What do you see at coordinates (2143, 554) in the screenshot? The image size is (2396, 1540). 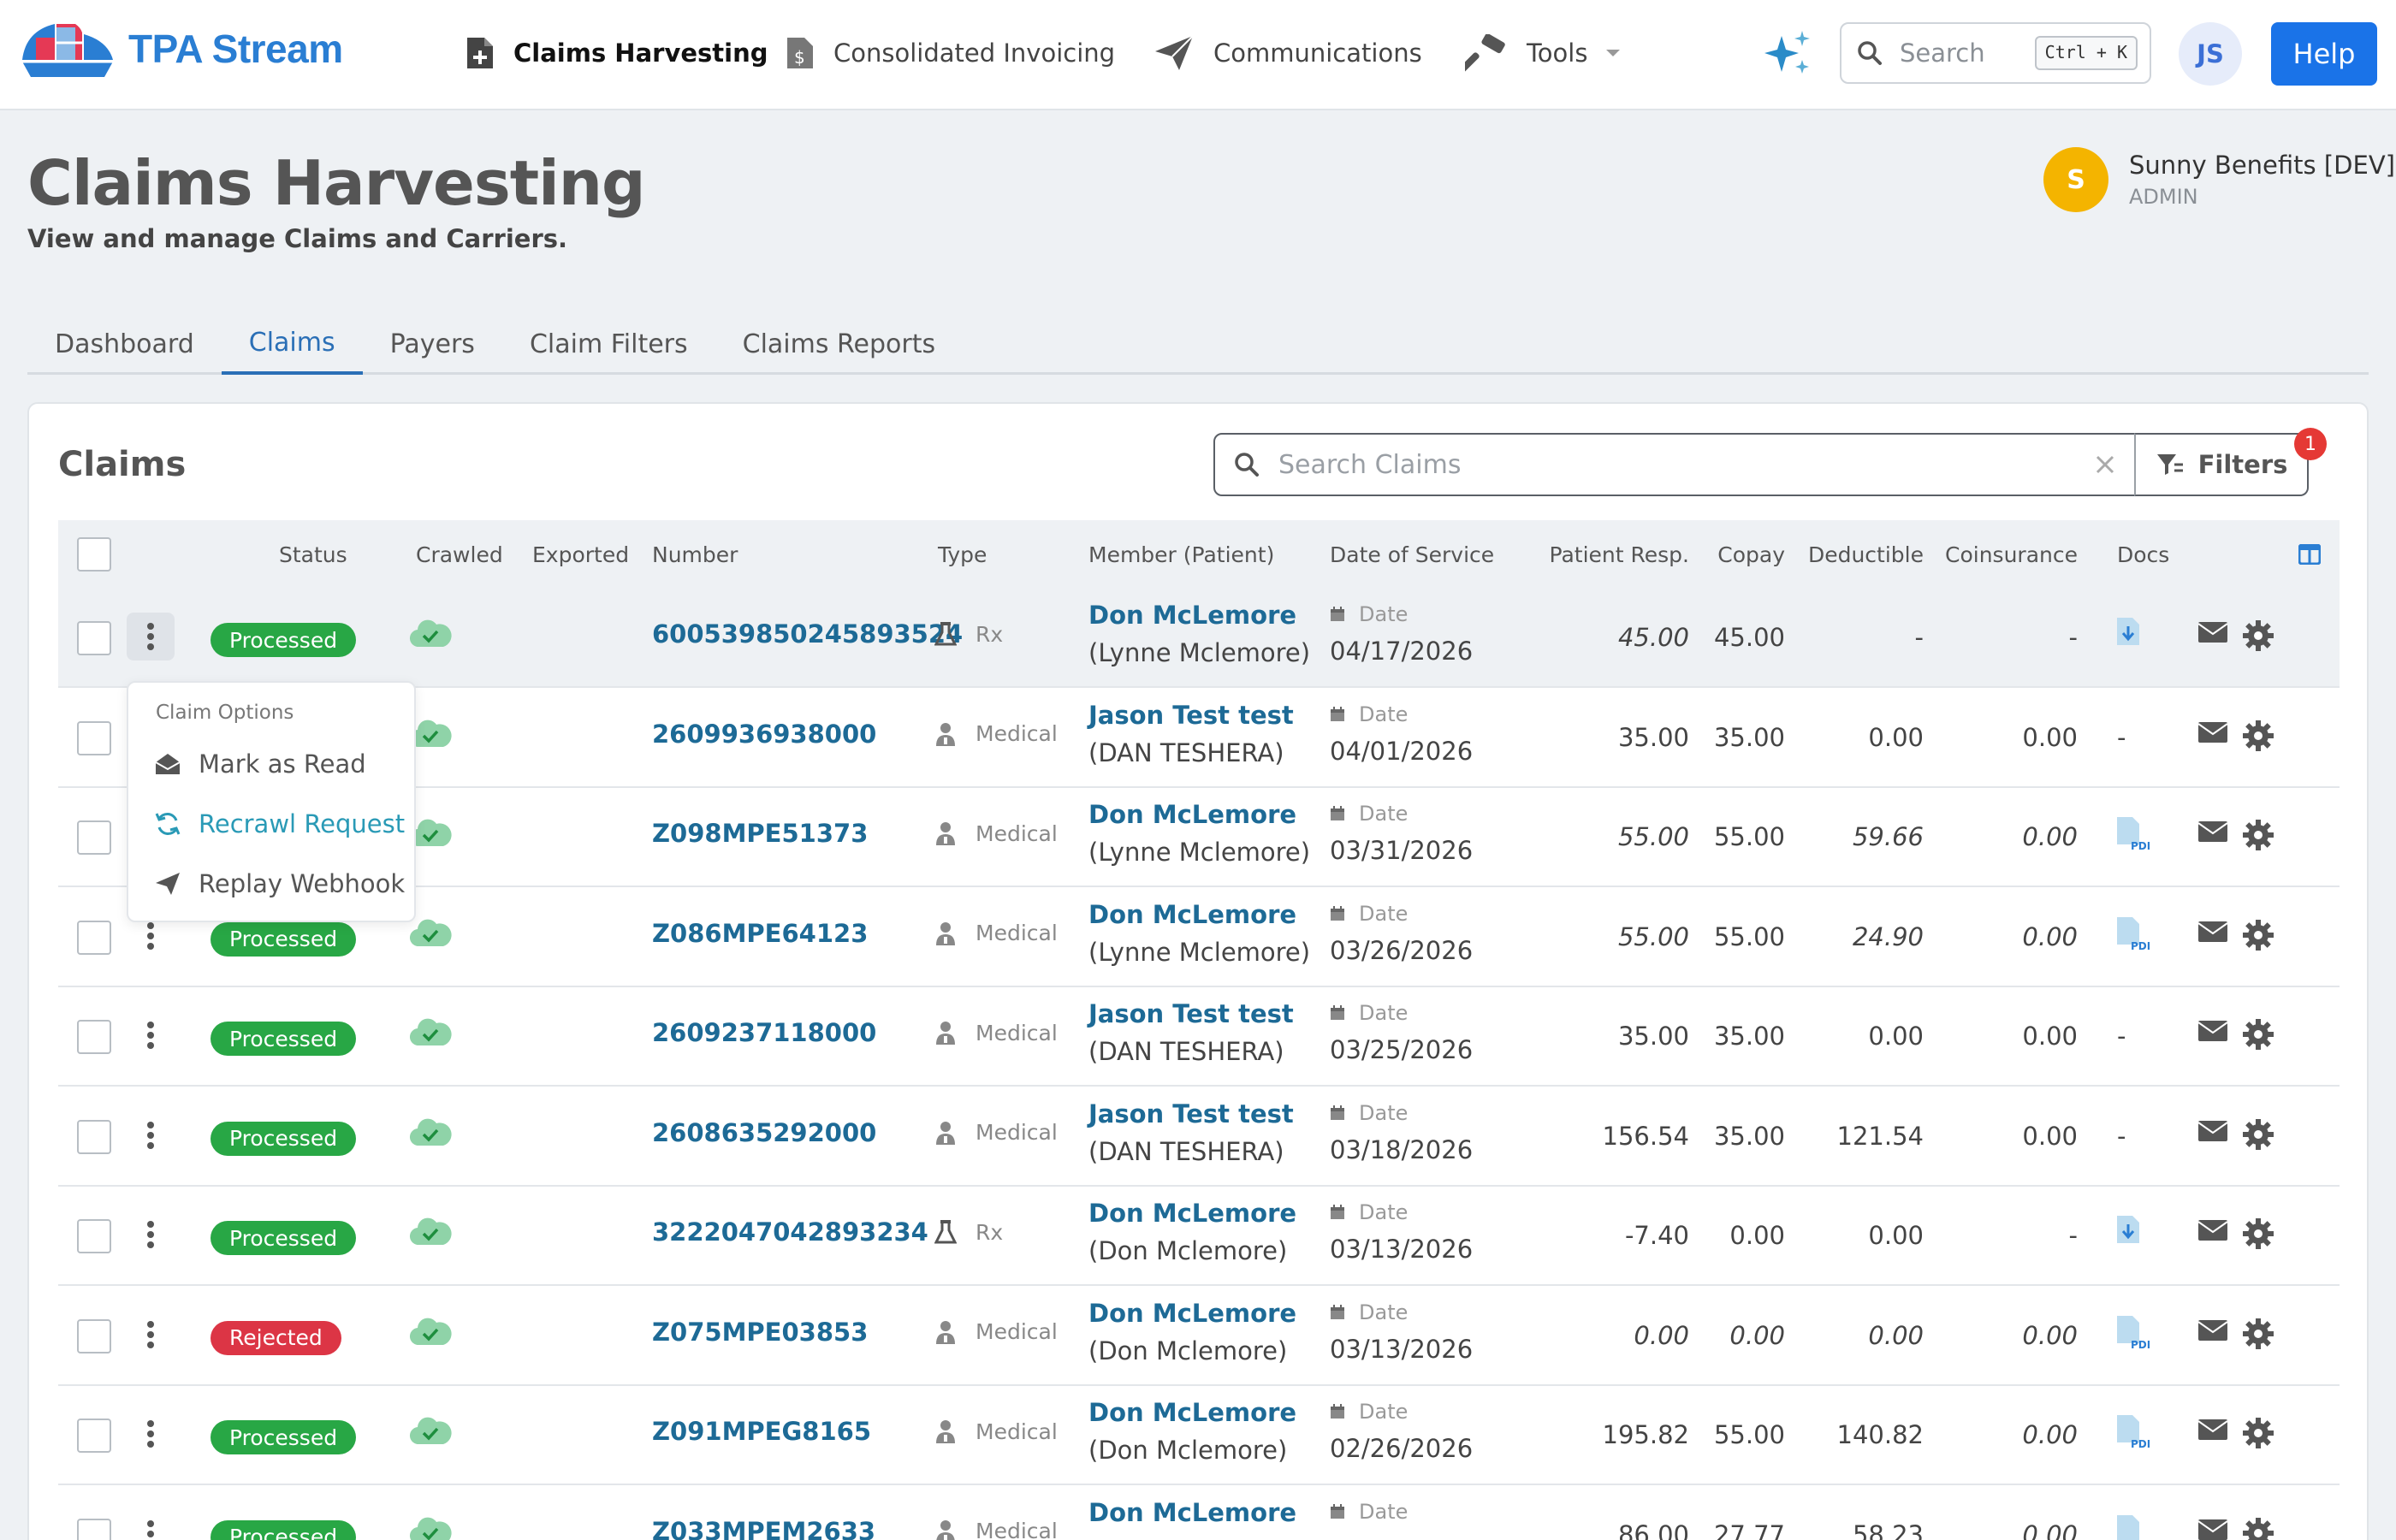 I see `column-docs: Docs` at bounding box center [2143, 554].